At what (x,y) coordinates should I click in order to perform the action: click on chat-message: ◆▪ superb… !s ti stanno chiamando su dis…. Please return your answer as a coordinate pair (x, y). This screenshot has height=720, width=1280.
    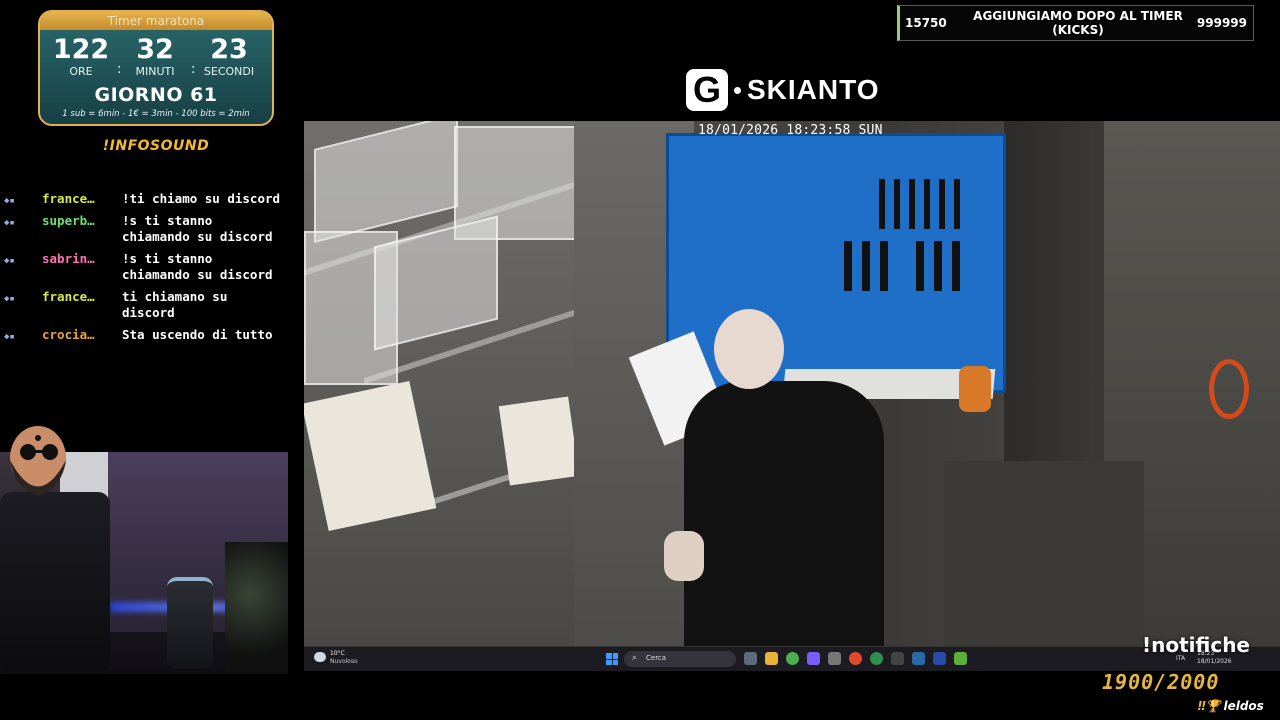
    Looking at the image, I should click on (147, 229).